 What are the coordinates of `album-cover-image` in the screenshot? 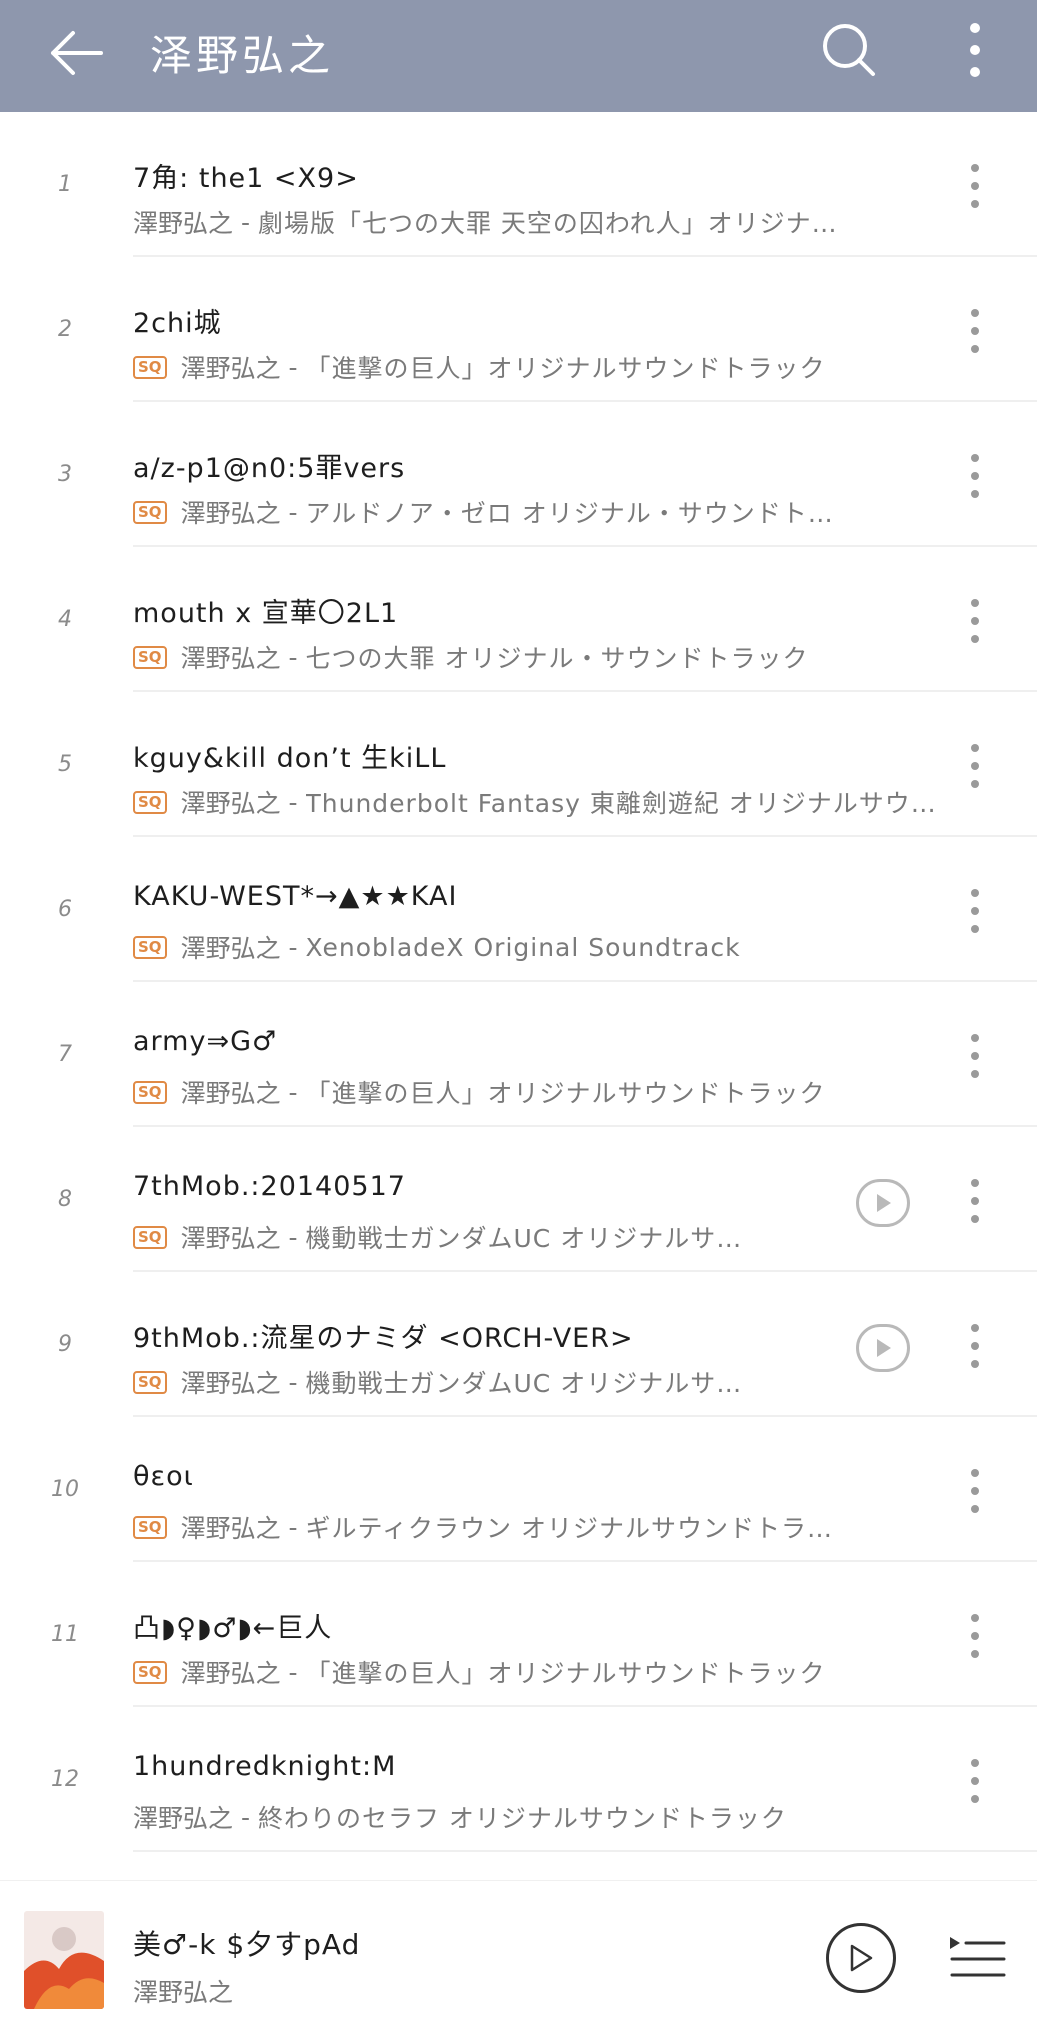 It's located at (64, 1960).